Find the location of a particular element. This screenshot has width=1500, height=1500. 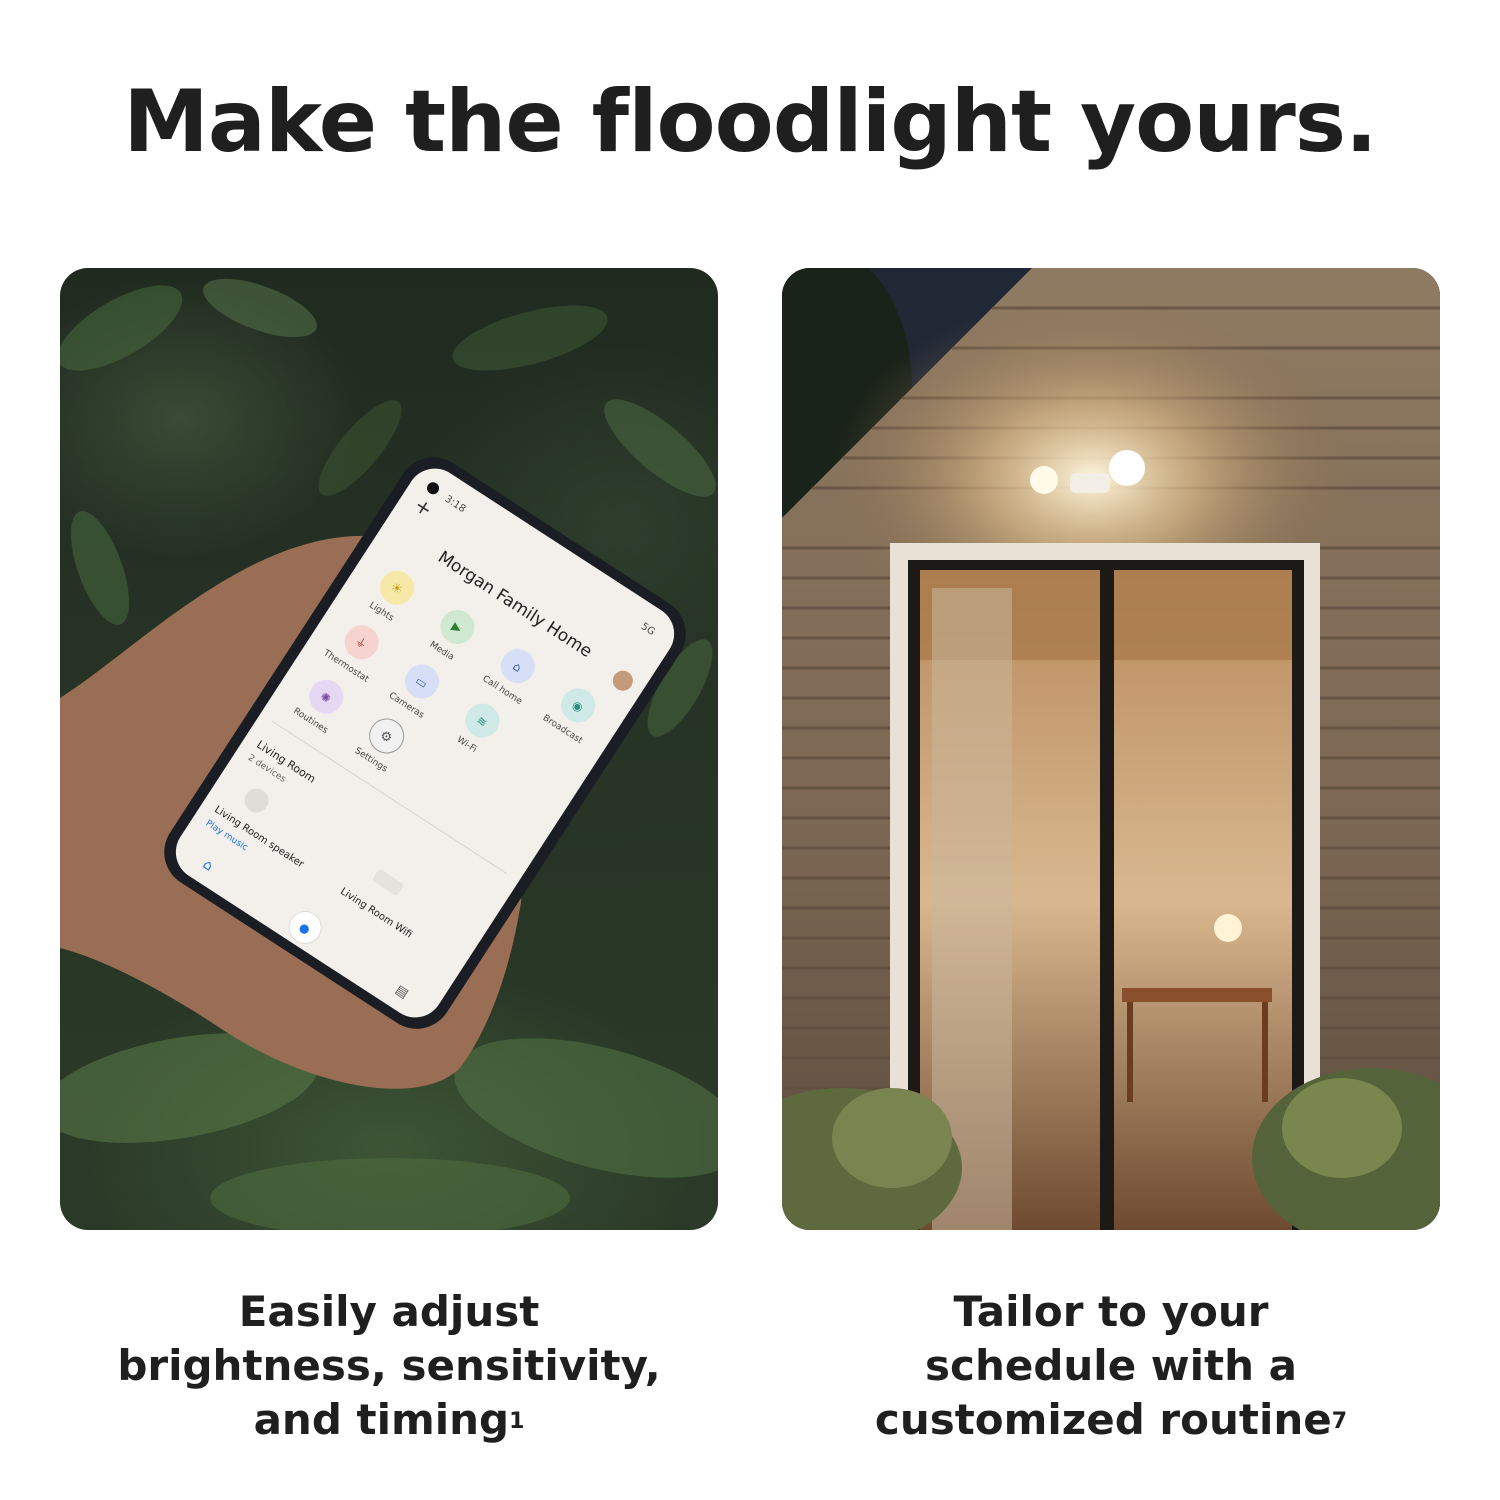

caption-left-line1: Easily adjust is located at coordinates (389, 1311).